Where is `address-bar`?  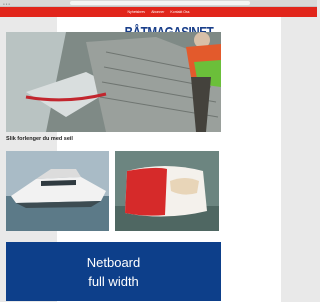 address-bar is located at coordinates (160, 3).